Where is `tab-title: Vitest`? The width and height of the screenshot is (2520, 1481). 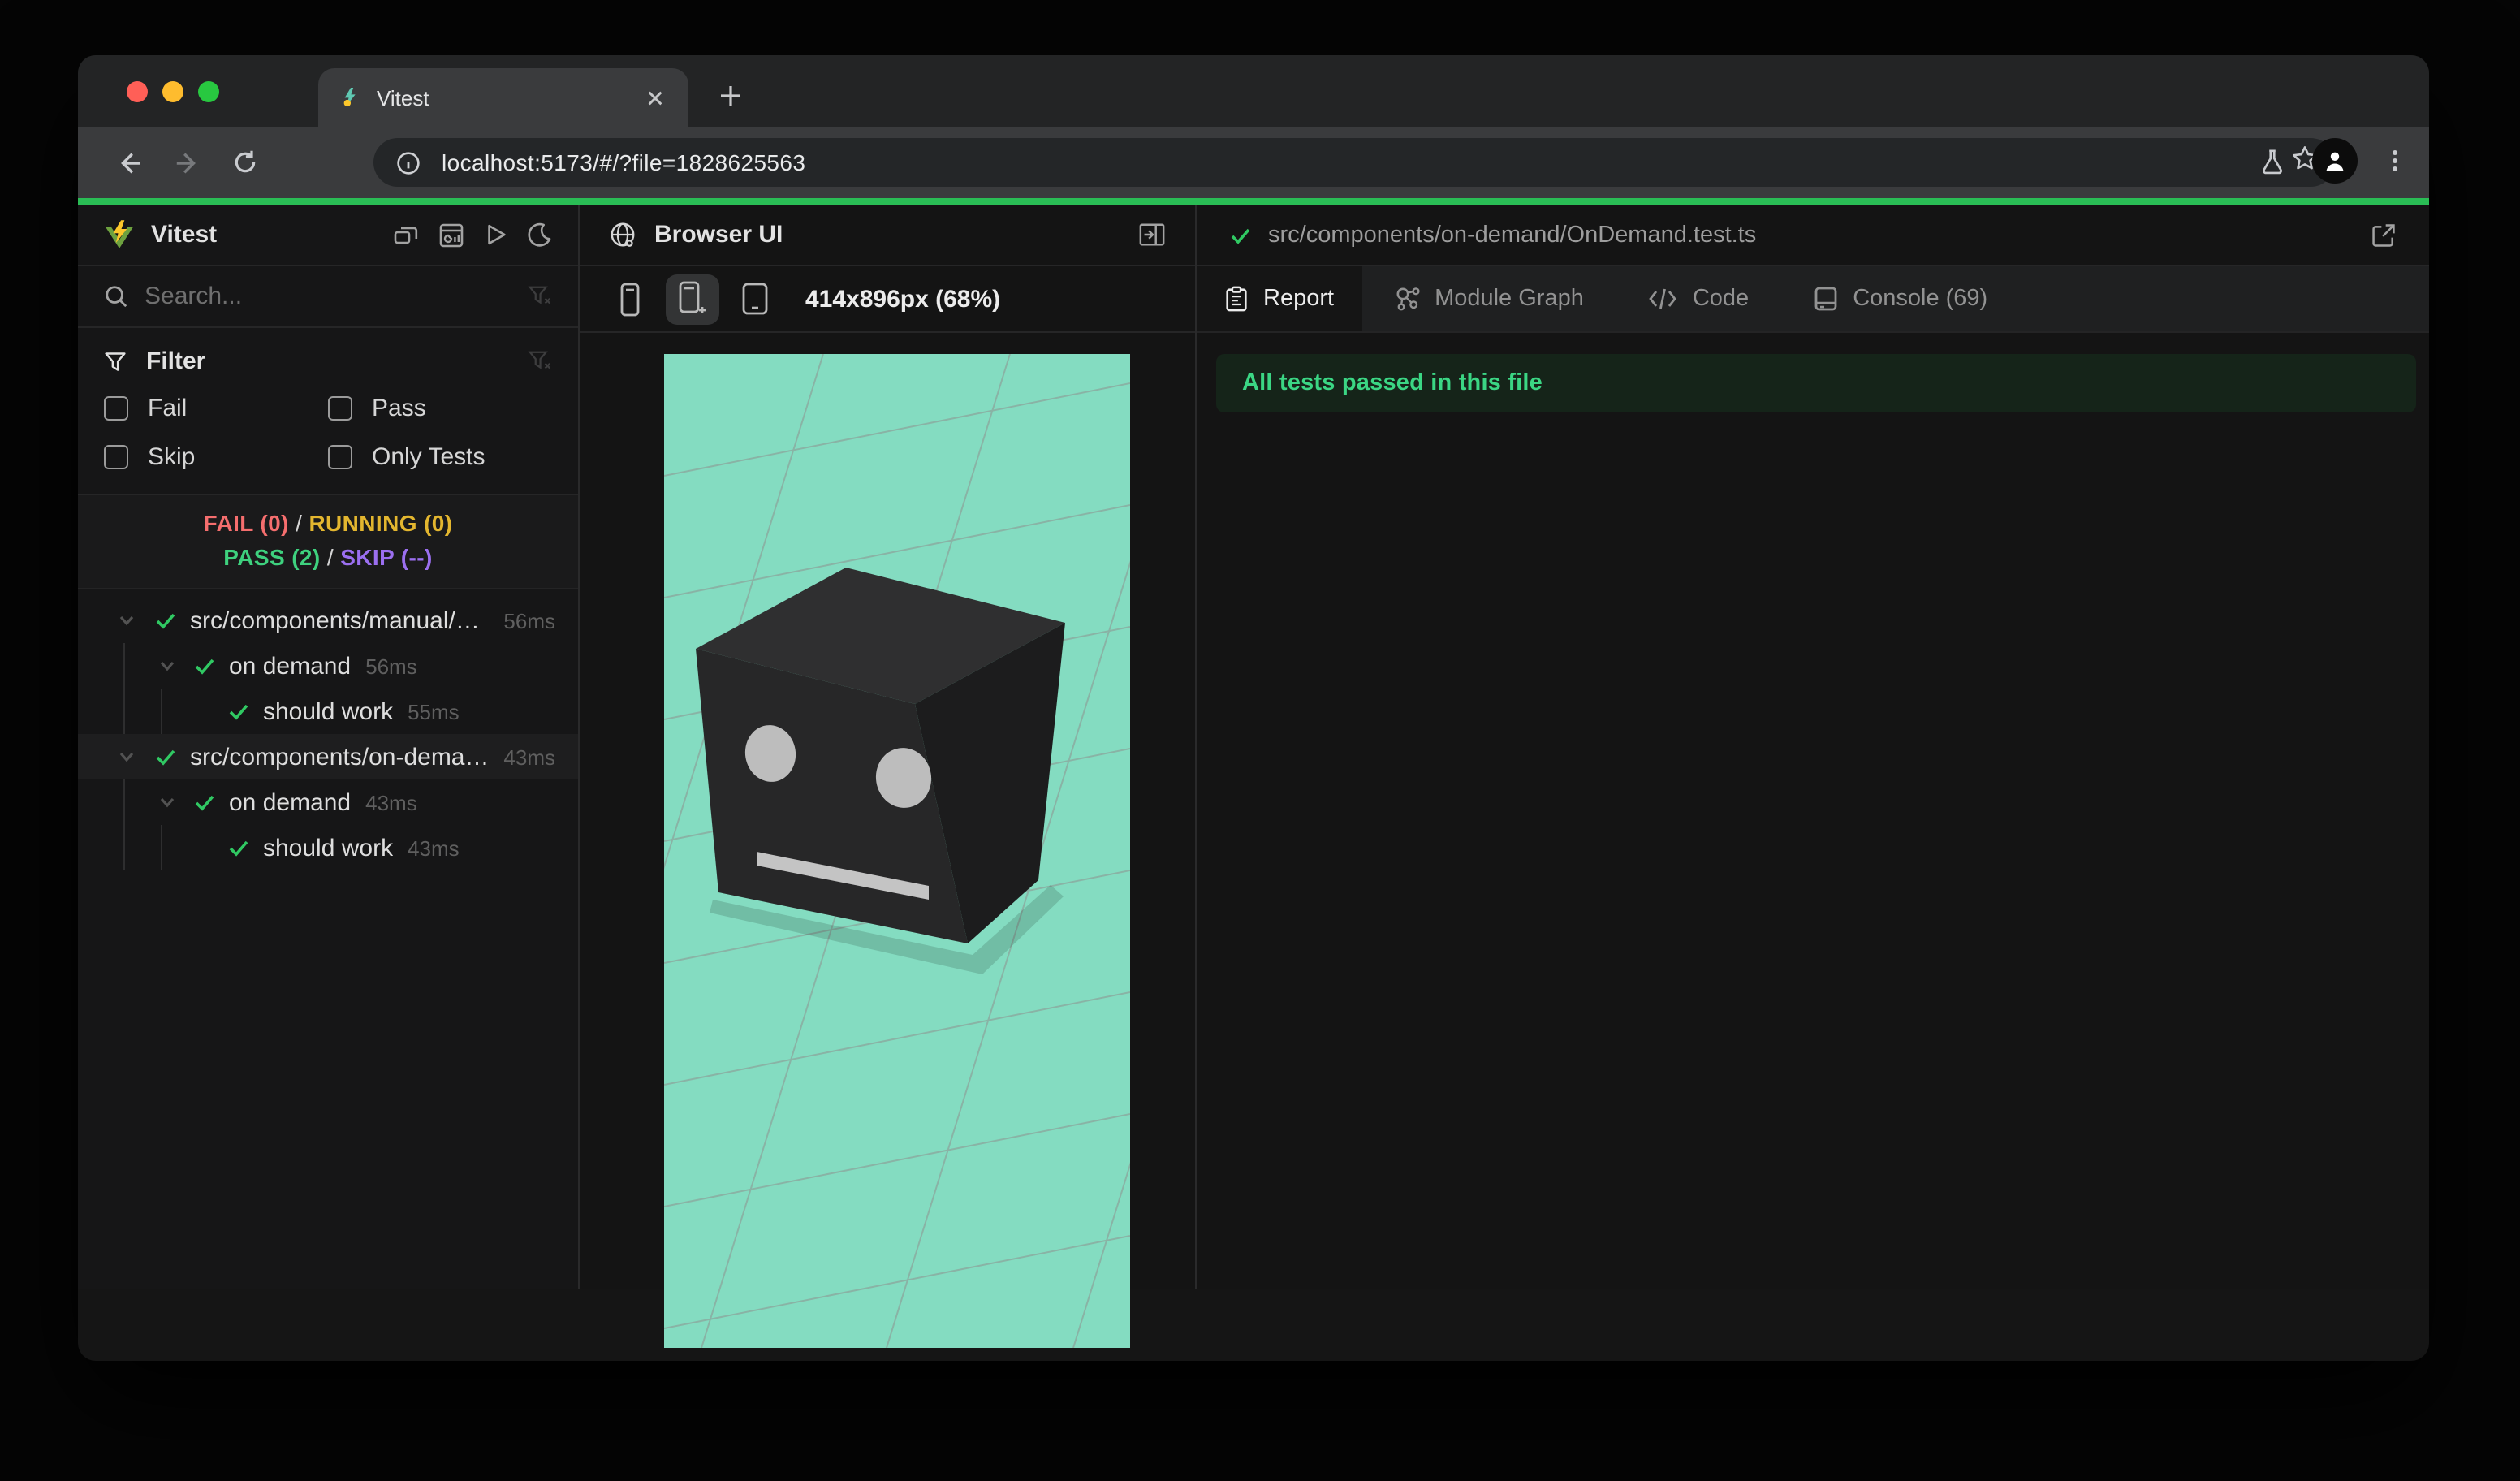
tab-title: Vitest is located at coordinates (403, 97).